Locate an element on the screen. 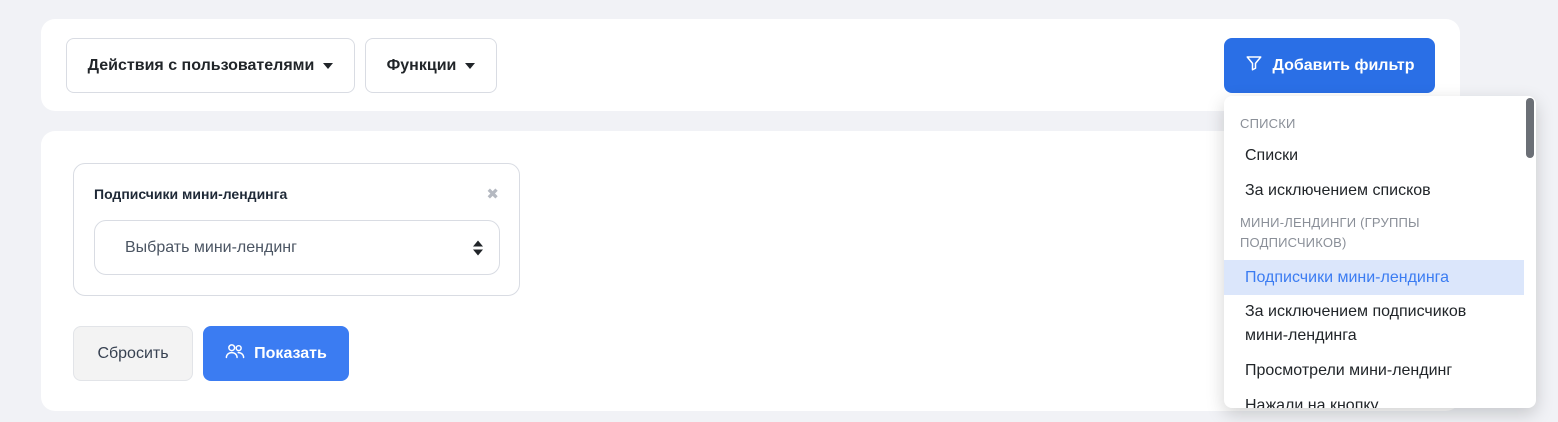 The image size is (1558, 422). reset-label: Сбросить is located at coordinates (133, 353).